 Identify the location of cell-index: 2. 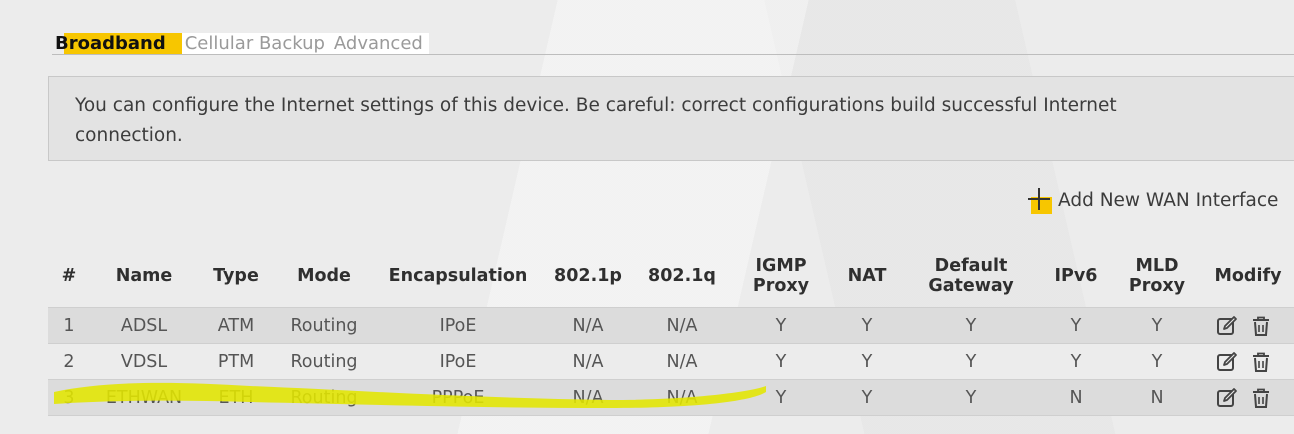
(69, 361).